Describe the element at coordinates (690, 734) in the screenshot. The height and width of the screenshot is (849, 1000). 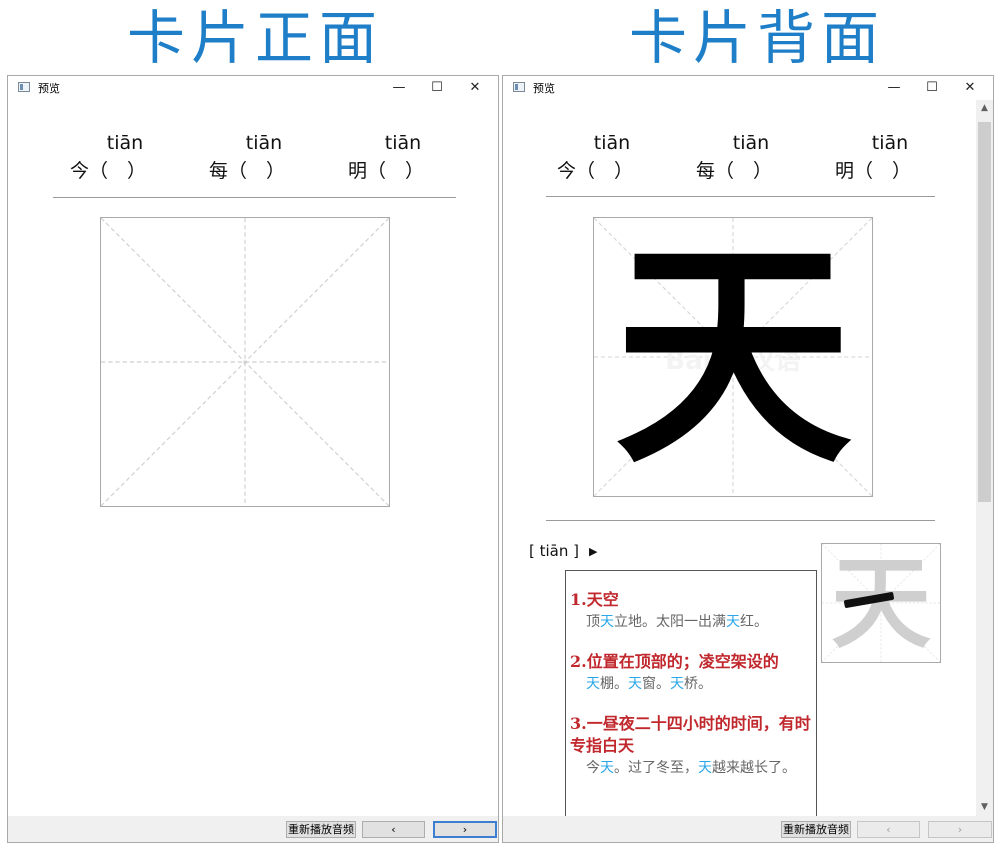
I see `definition-heading: 3.一昼夜二十四小时的时间，有时专指白天` at that location.